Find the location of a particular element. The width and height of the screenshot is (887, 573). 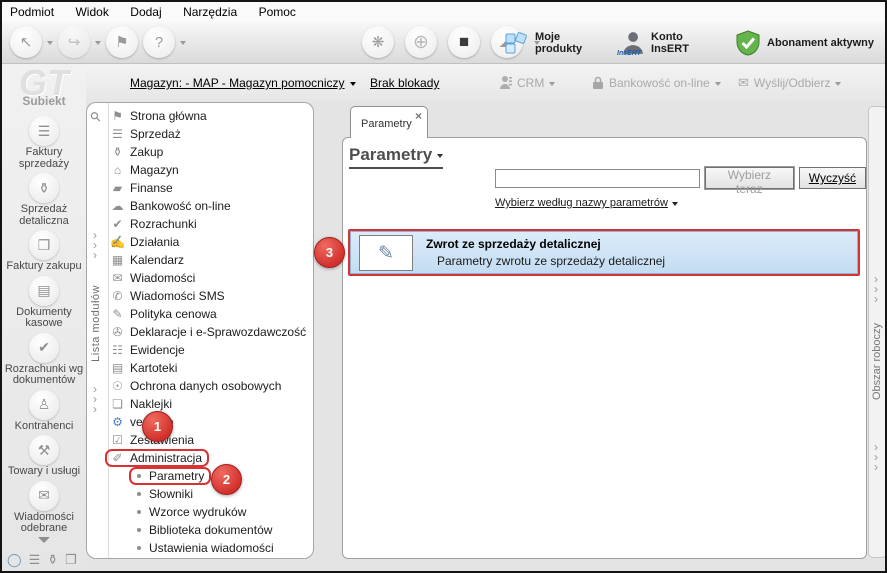

item-label: Administracja is located at coordinates (166, 458).